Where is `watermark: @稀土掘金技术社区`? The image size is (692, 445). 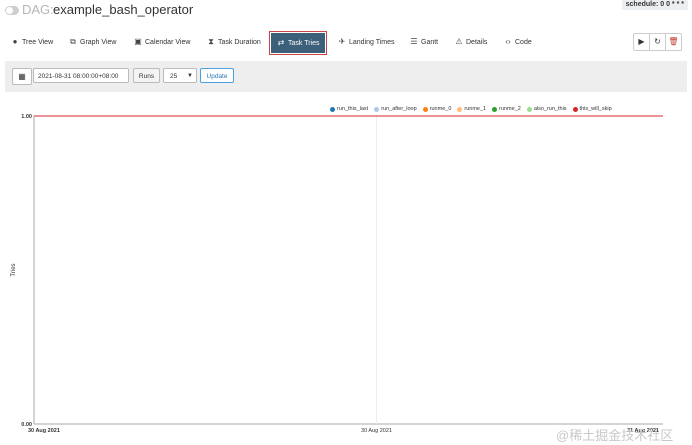 watermark: @稀土掘金技术社区 is located at coordinates (615, 435).